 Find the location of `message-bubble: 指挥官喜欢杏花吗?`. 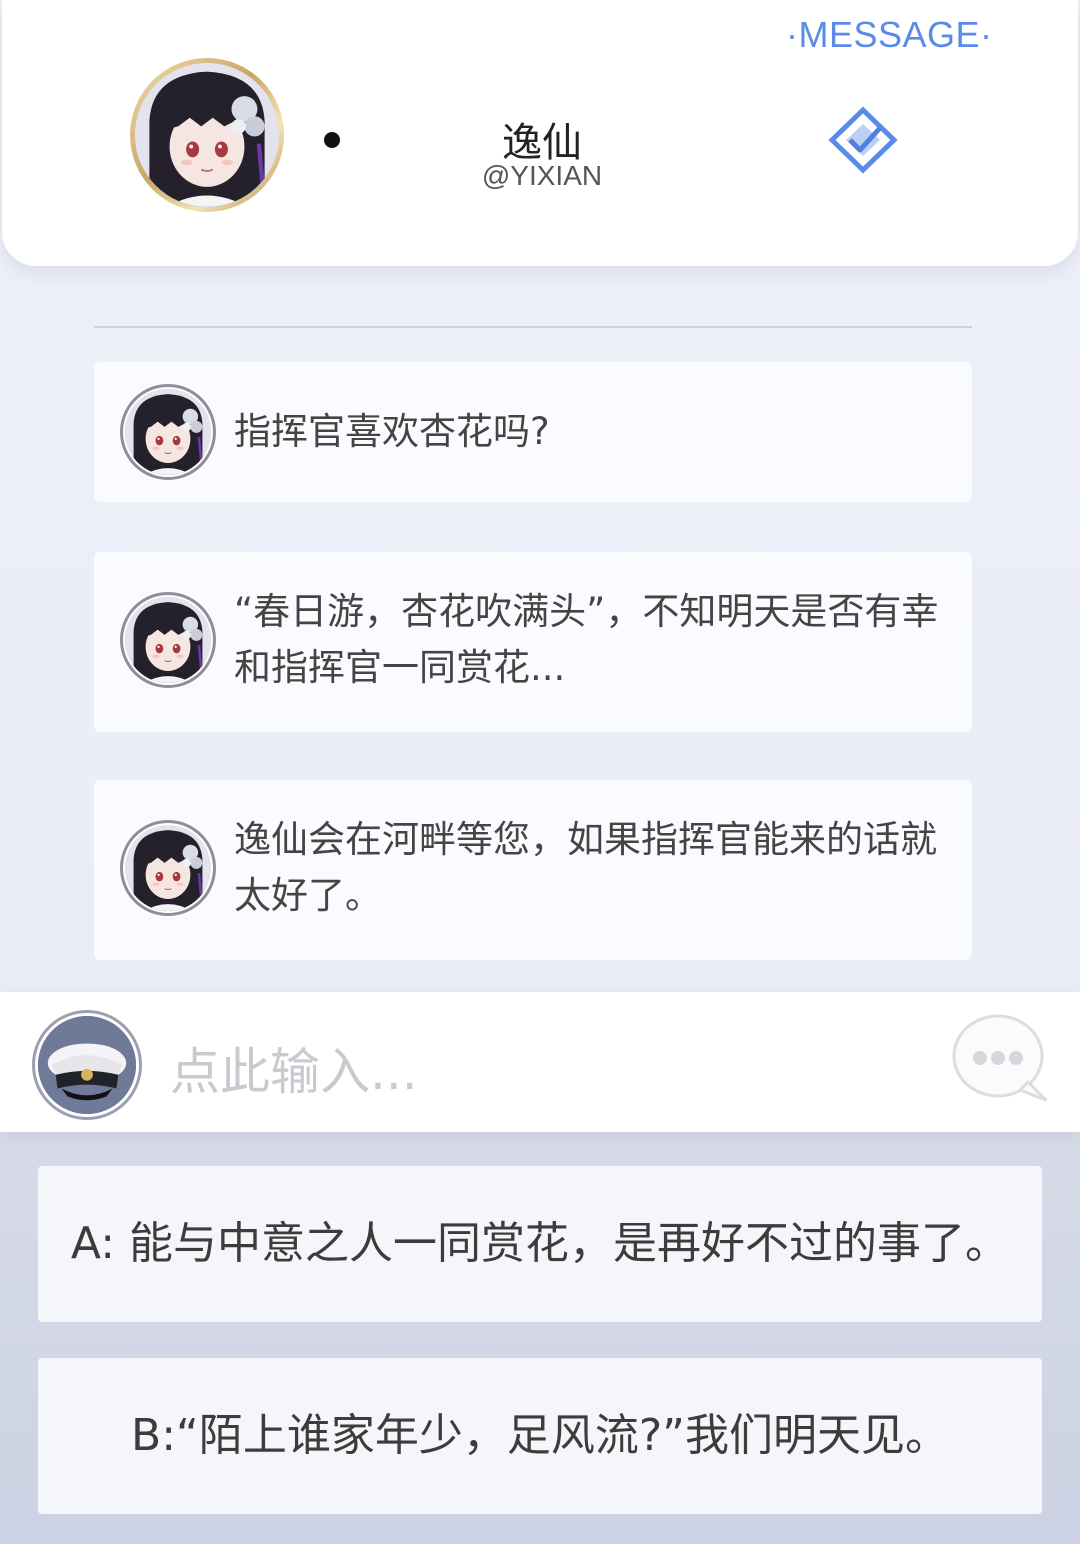

message-bubble: 指挥官喜欢杏花吗? is located at coordinates (533, 432).